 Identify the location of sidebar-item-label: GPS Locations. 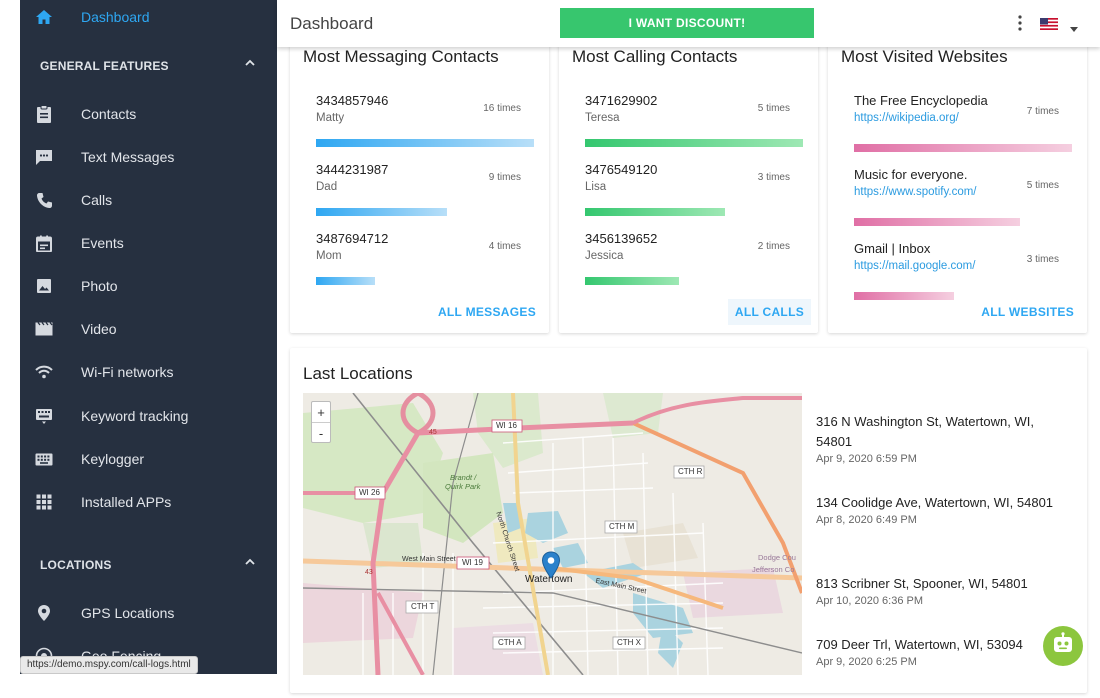
(128, 613).